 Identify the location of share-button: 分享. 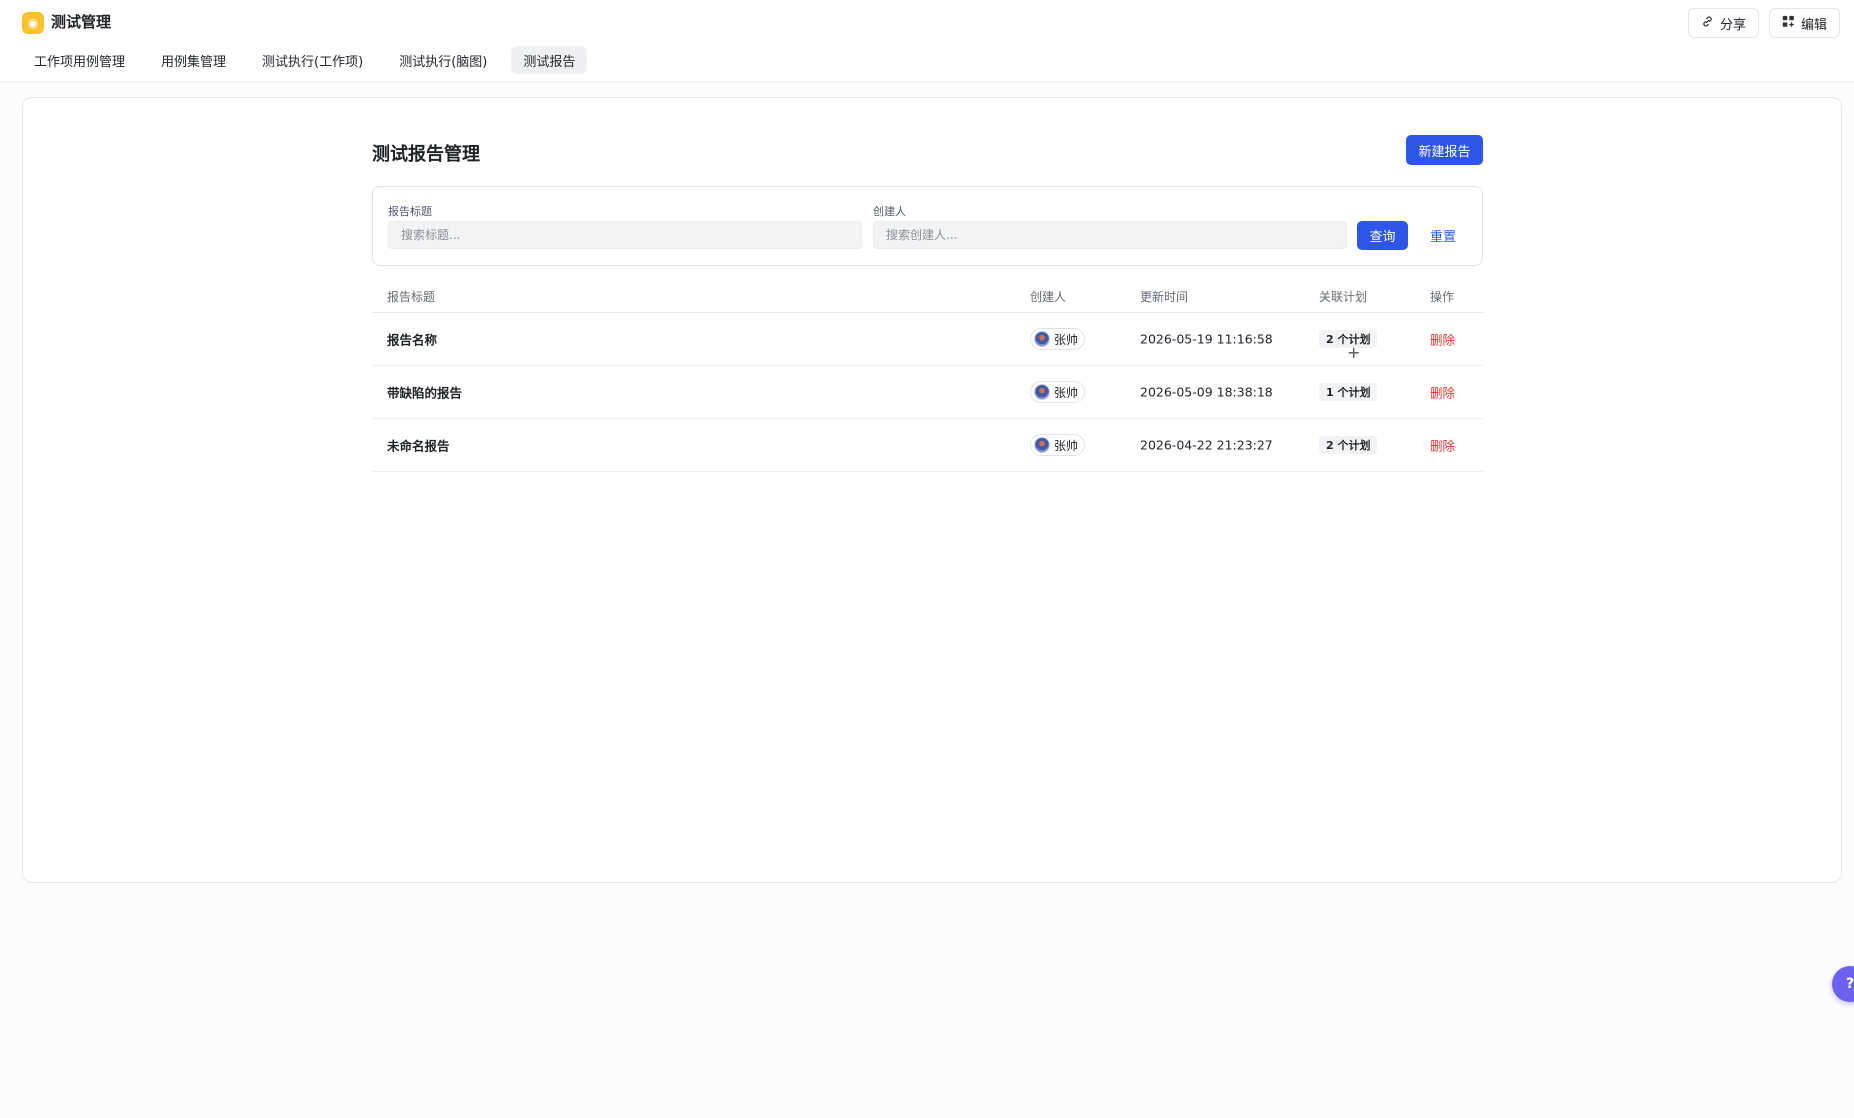
(1724, 23).